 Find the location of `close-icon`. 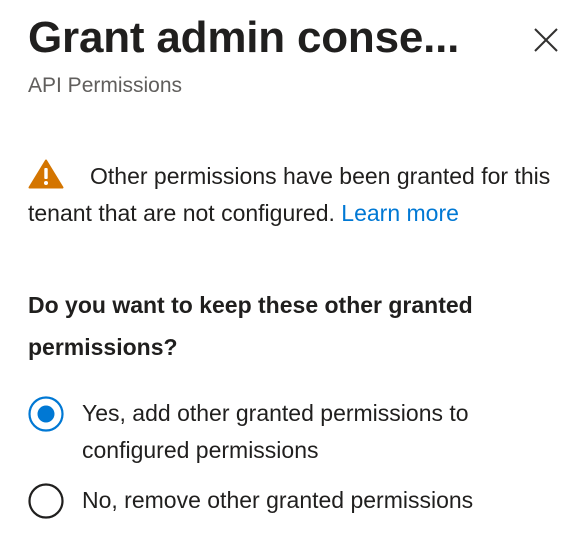

close-icon is located at coordinates (546, 40).